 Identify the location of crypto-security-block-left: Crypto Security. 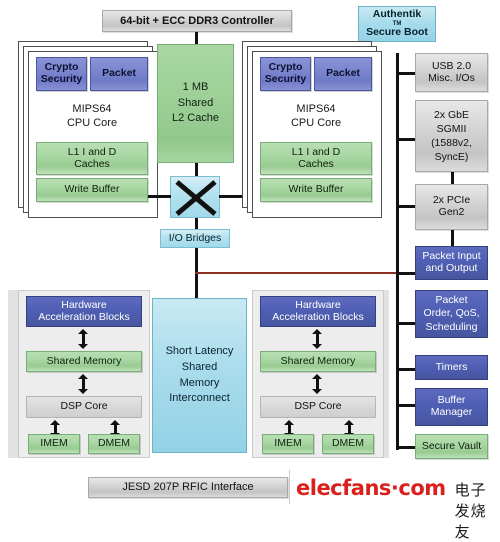
(61, 74).